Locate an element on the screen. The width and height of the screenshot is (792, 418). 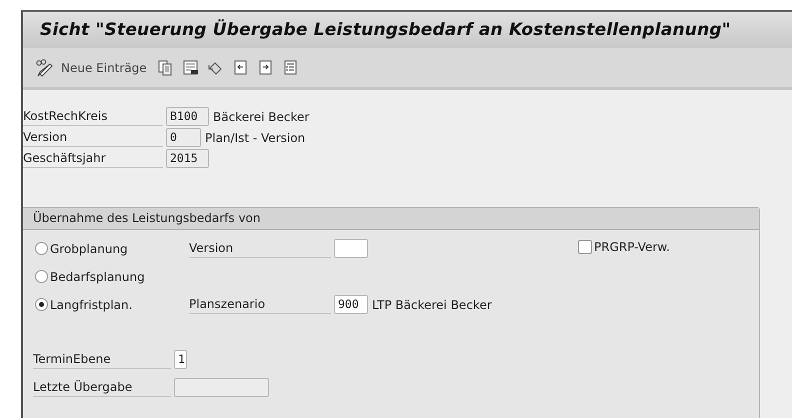
field-description: LTP Bäckerei Becker is located at coordinates (432, 305).